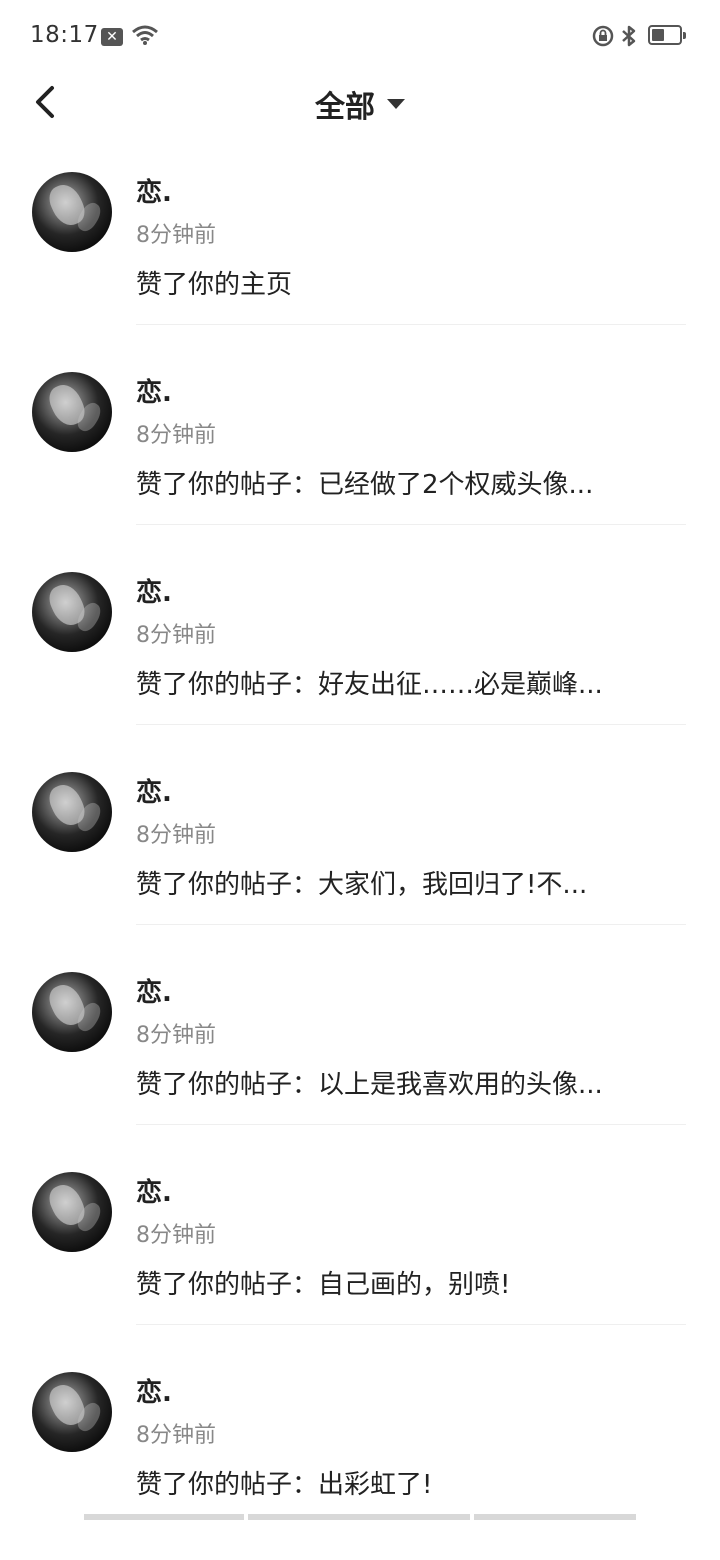  Describe the element at coordinates (360, 1460) in the screenshot. I see `list-item: 恋. 8分钟前 赞了你的帖子：出彩虹了!` at that location.